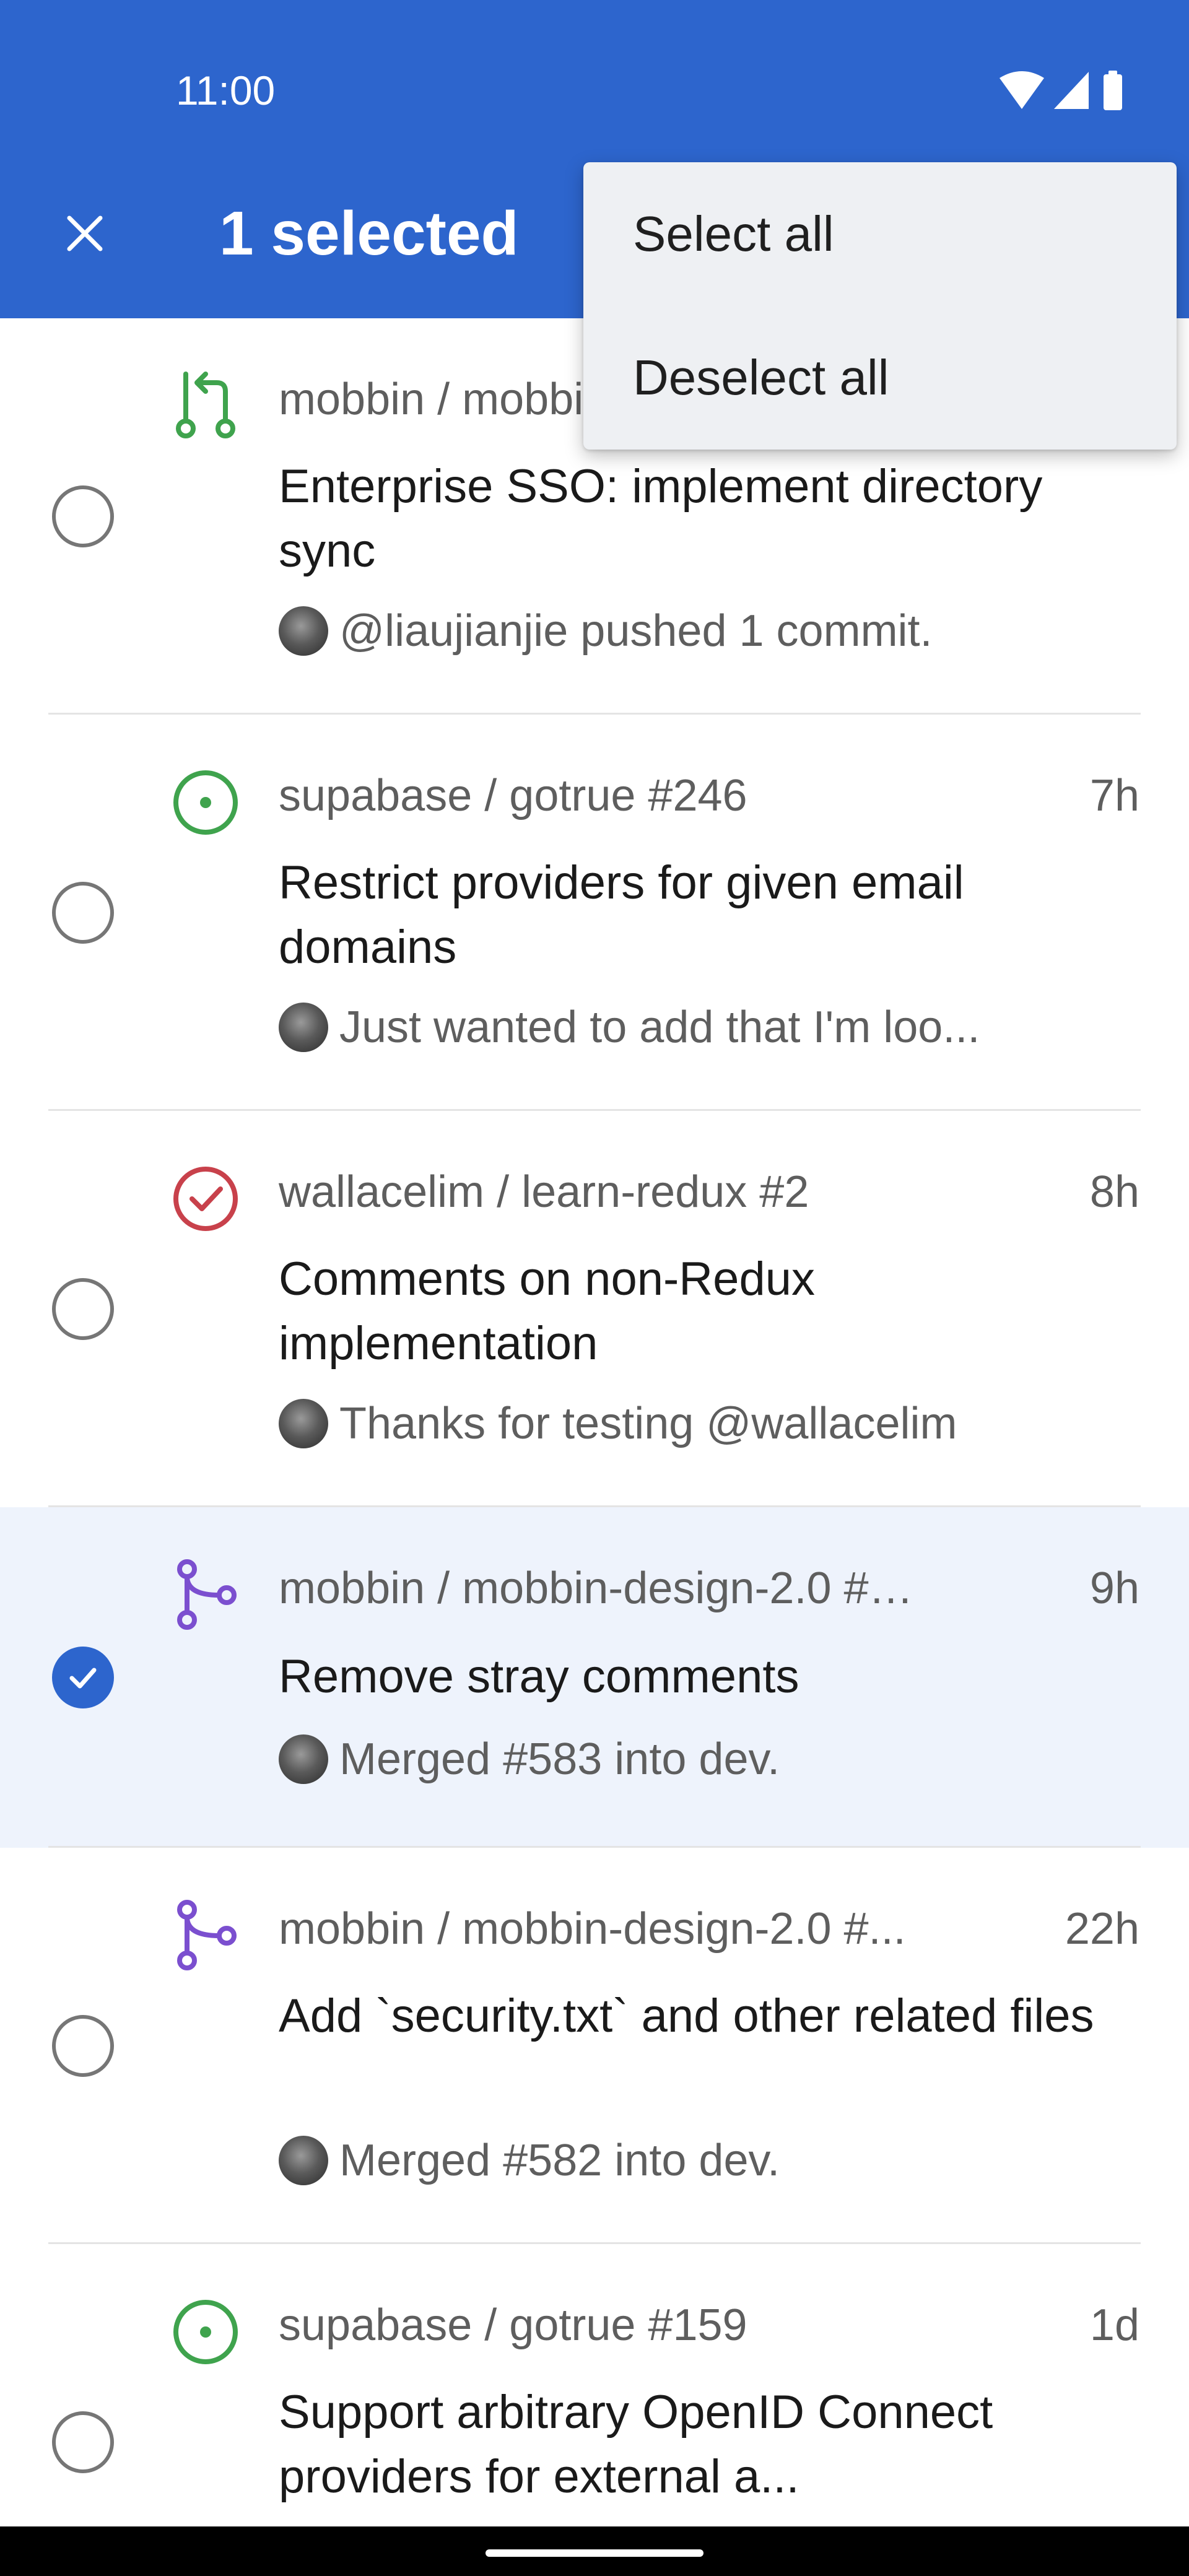  What do you see at coordinates (1114, 1192) in the screenshot?
I see `time-label: 8h` at bounding box center [1114, 1192].